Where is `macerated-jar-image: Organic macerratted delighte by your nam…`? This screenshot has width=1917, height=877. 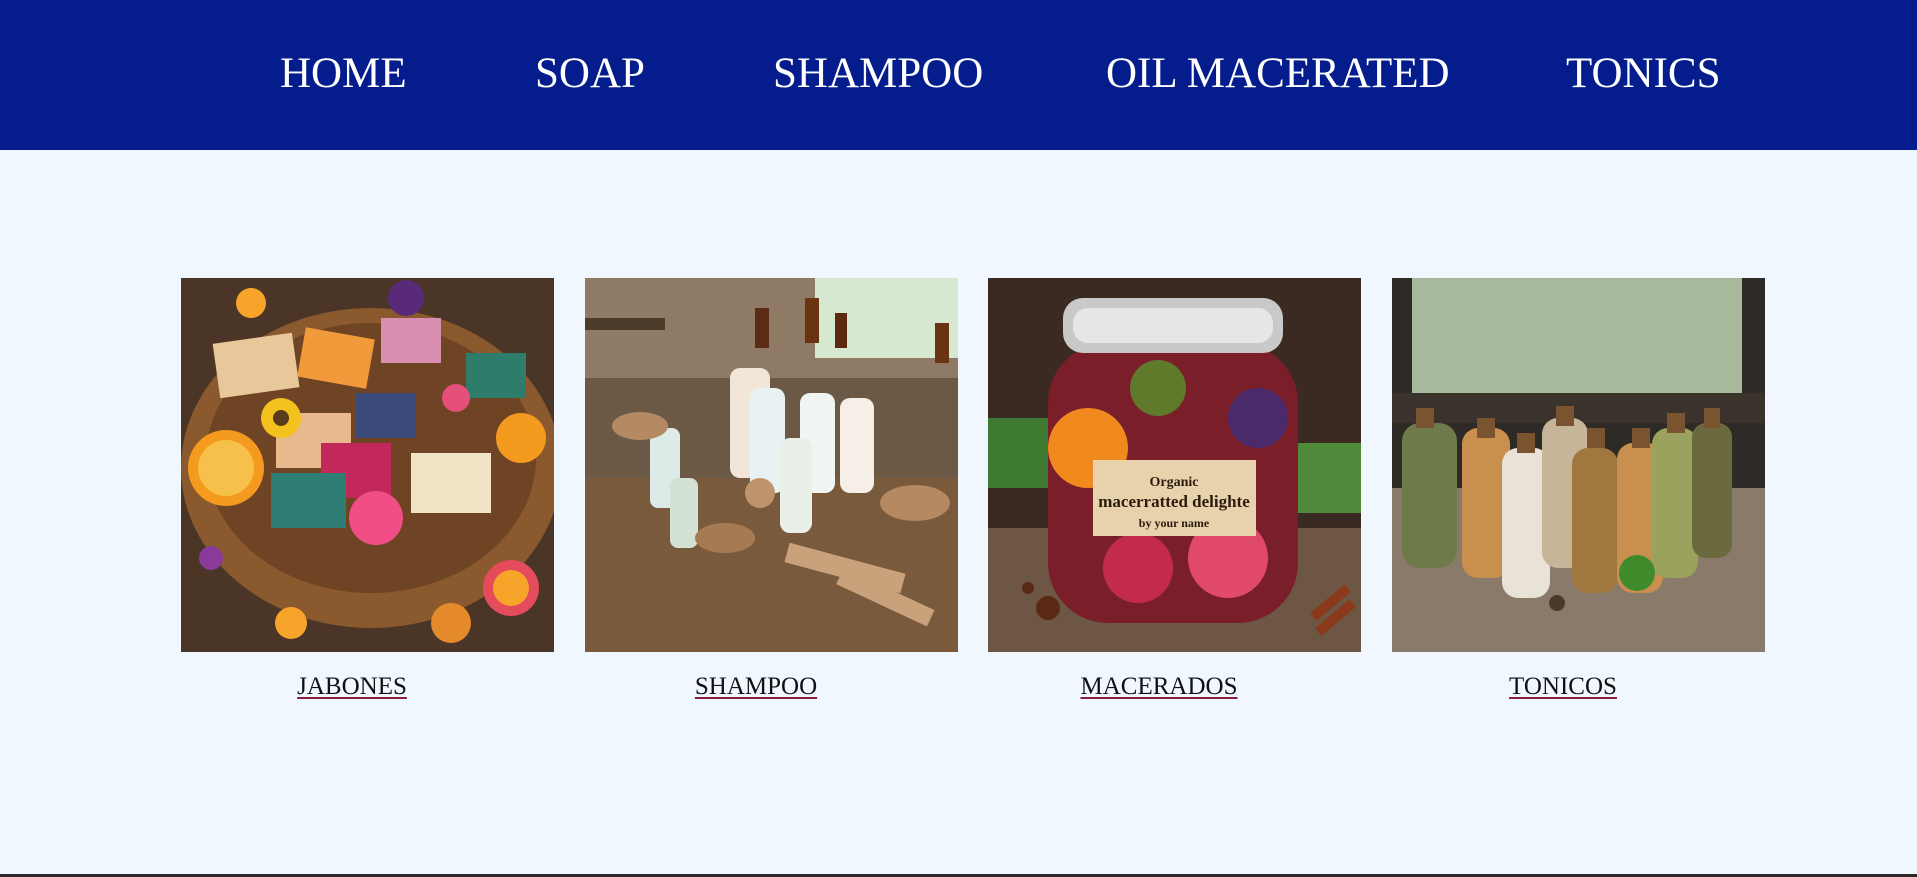
macerated-jar-image: Organic macerratted delighte by your nam… is located at coordinates (1174, 465).